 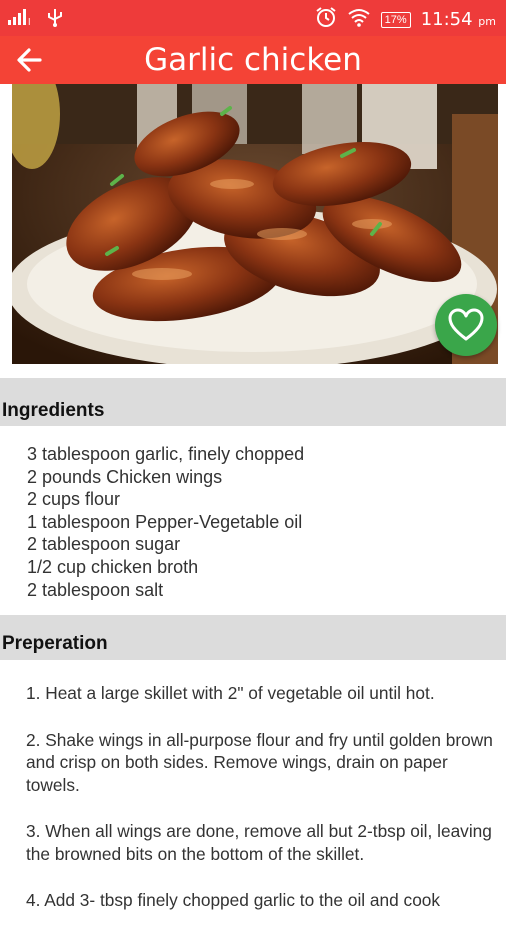 I want to click on alarm-icon, so click(x=326, y=19).